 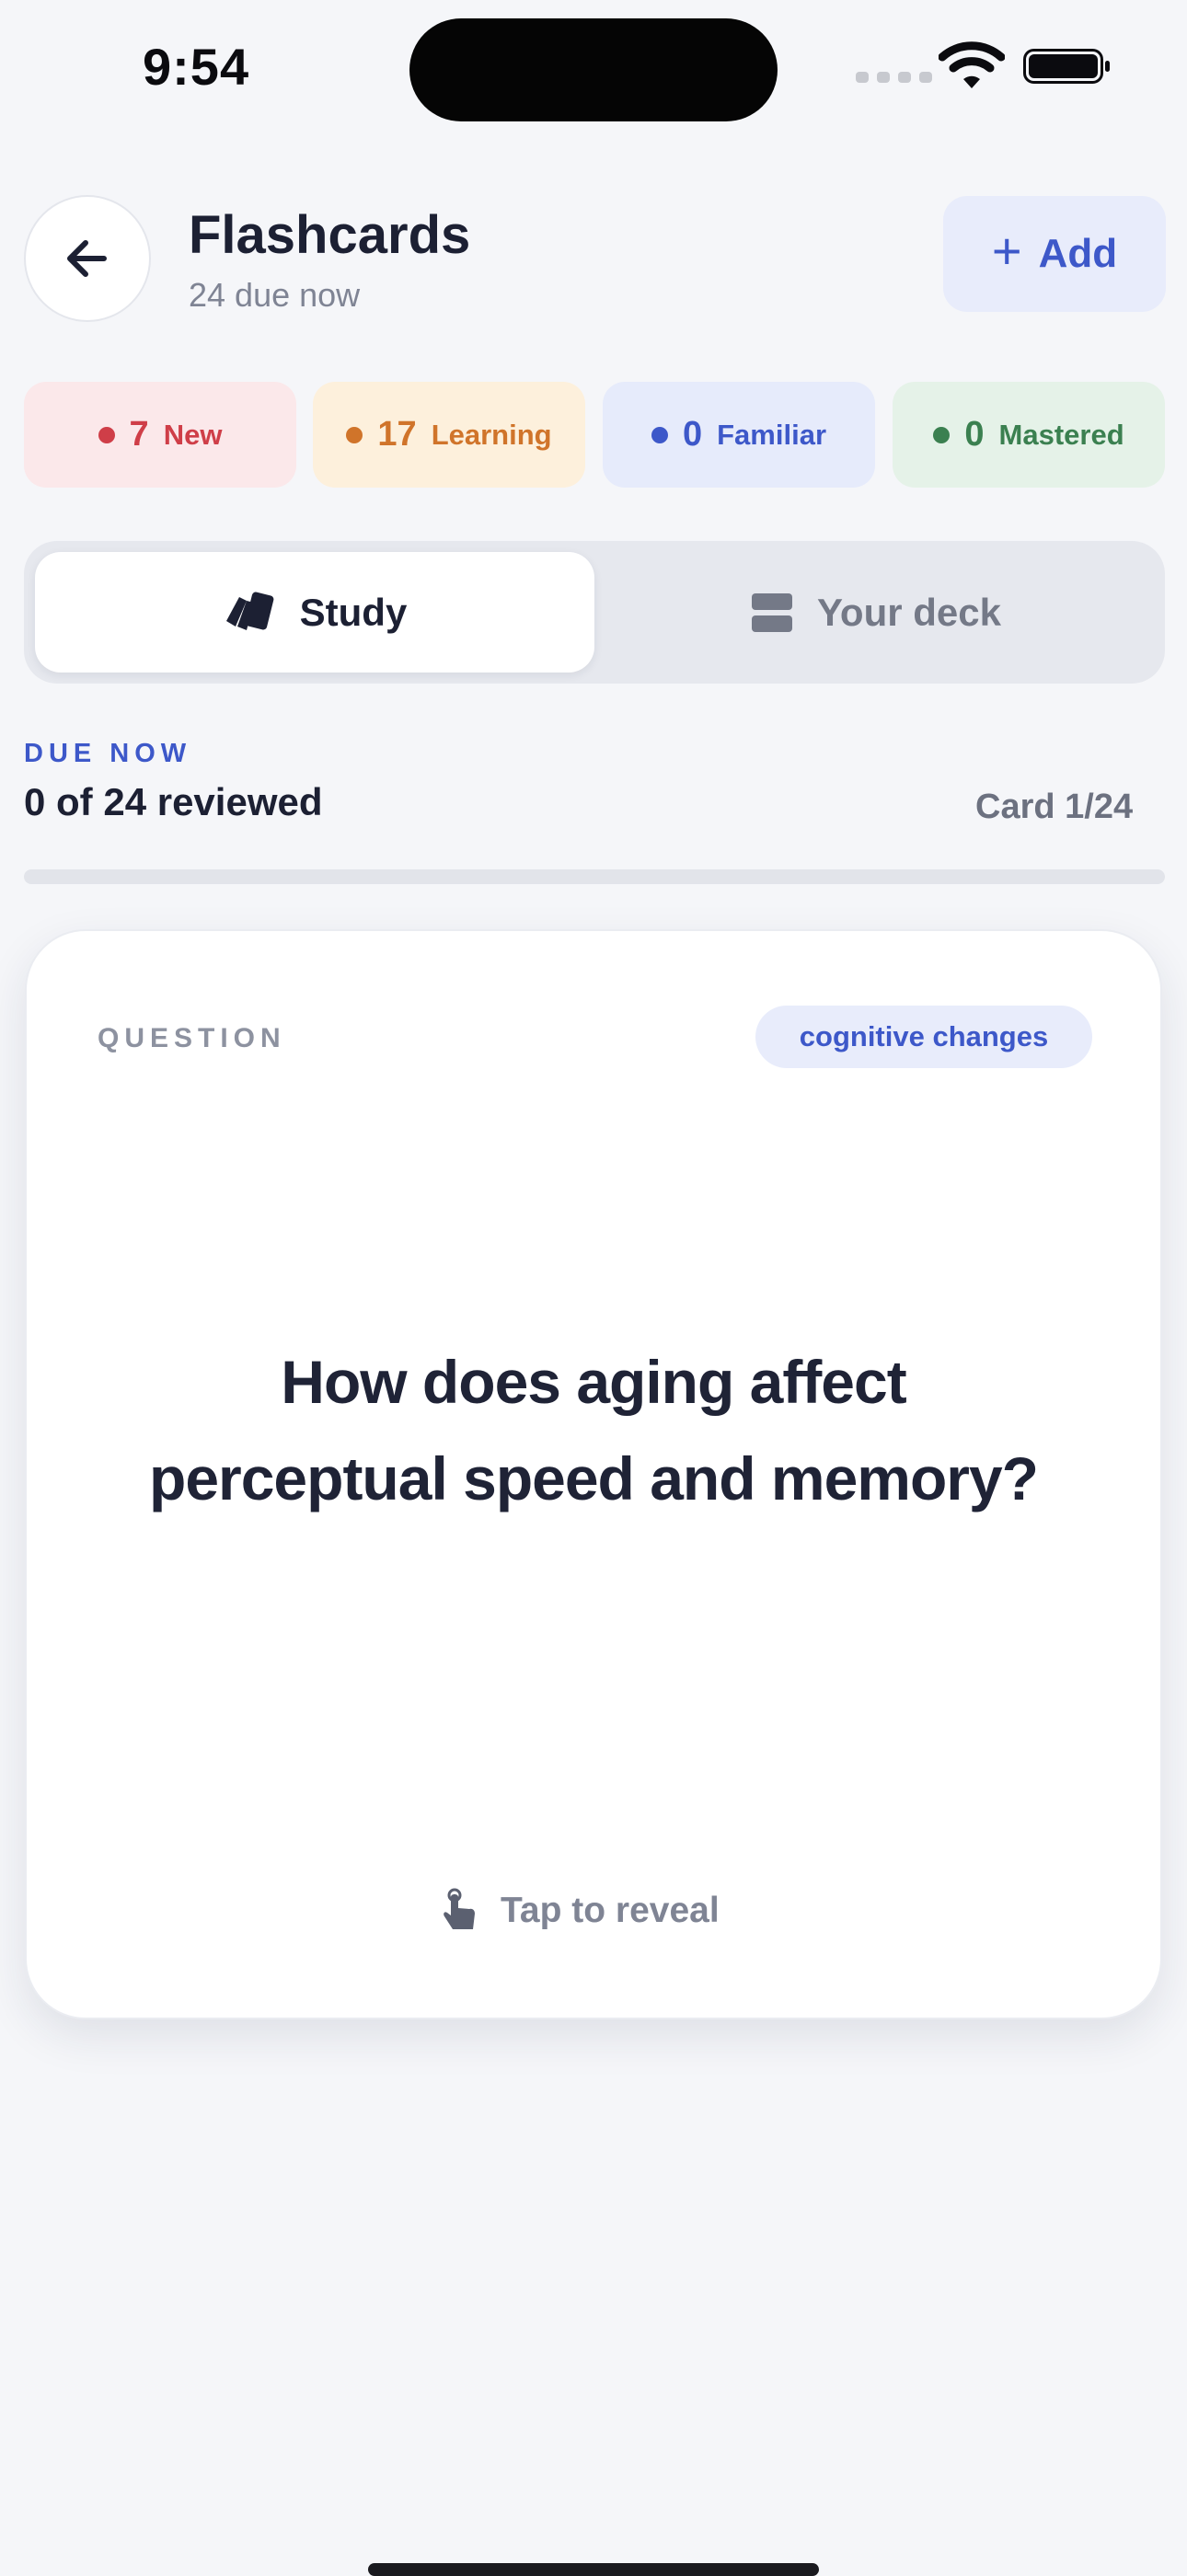 I want to click on stack-icon, so click(x=772, y=612).